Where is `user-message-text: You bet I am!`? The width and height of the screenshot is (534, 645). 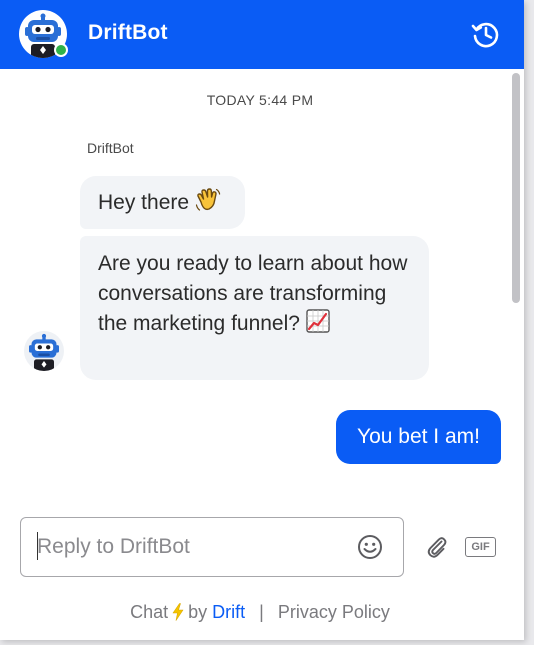
user-message-text: You bet I am! is located at coordinates (418, 436).